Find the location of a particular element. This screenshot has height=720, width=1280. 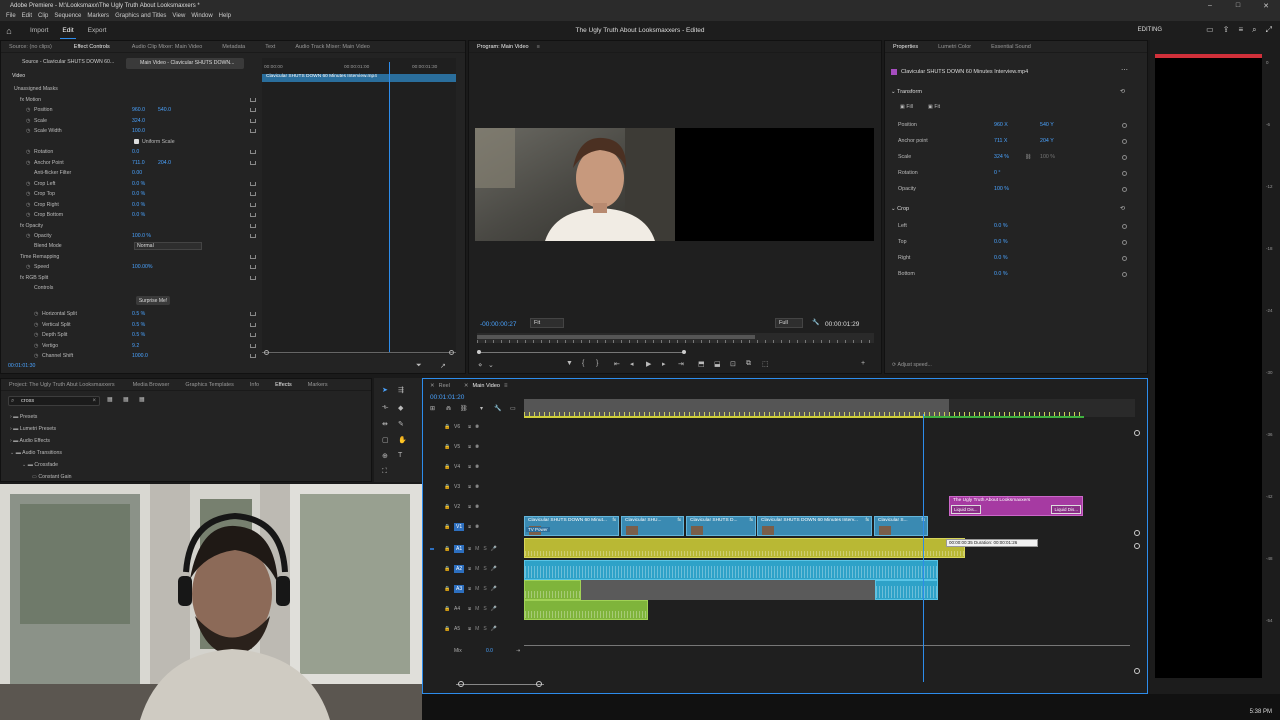

vscroll-bottom-handle is located at coordinates (1137, 671).